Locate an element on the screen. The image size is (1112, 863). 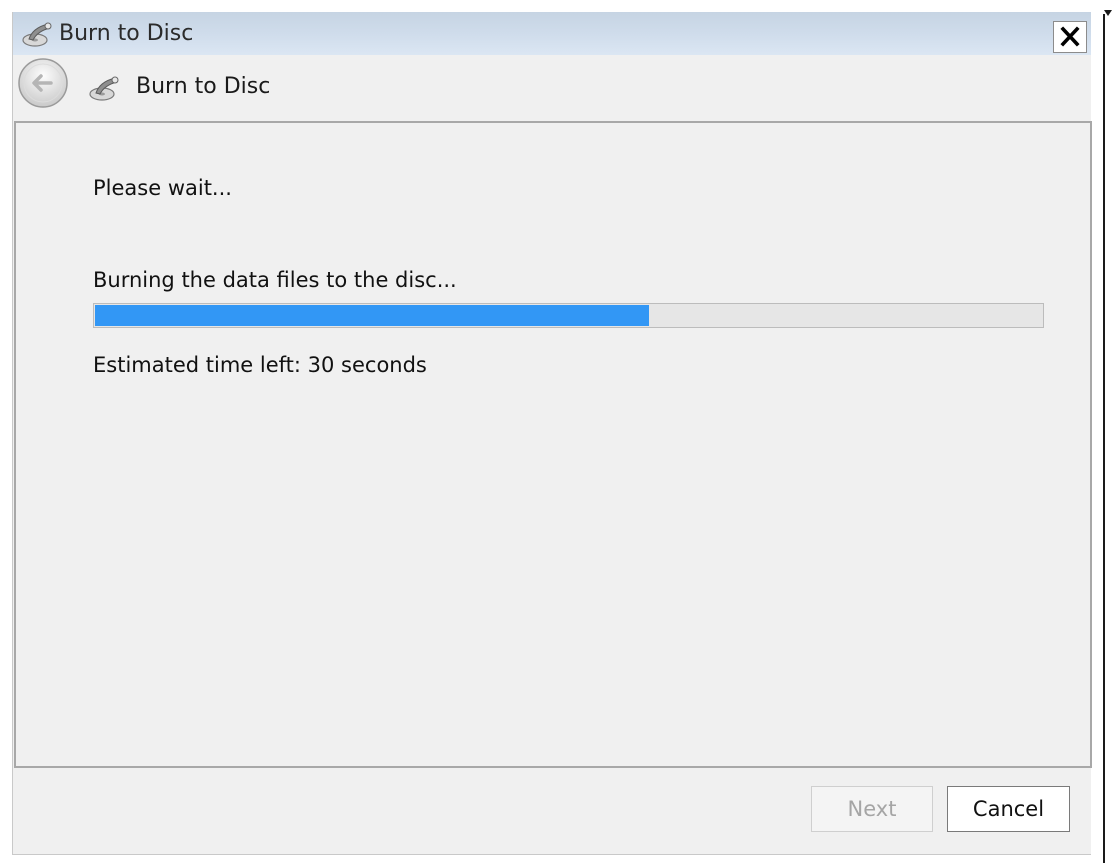
close-icon is located at coordinates (1070, 36).